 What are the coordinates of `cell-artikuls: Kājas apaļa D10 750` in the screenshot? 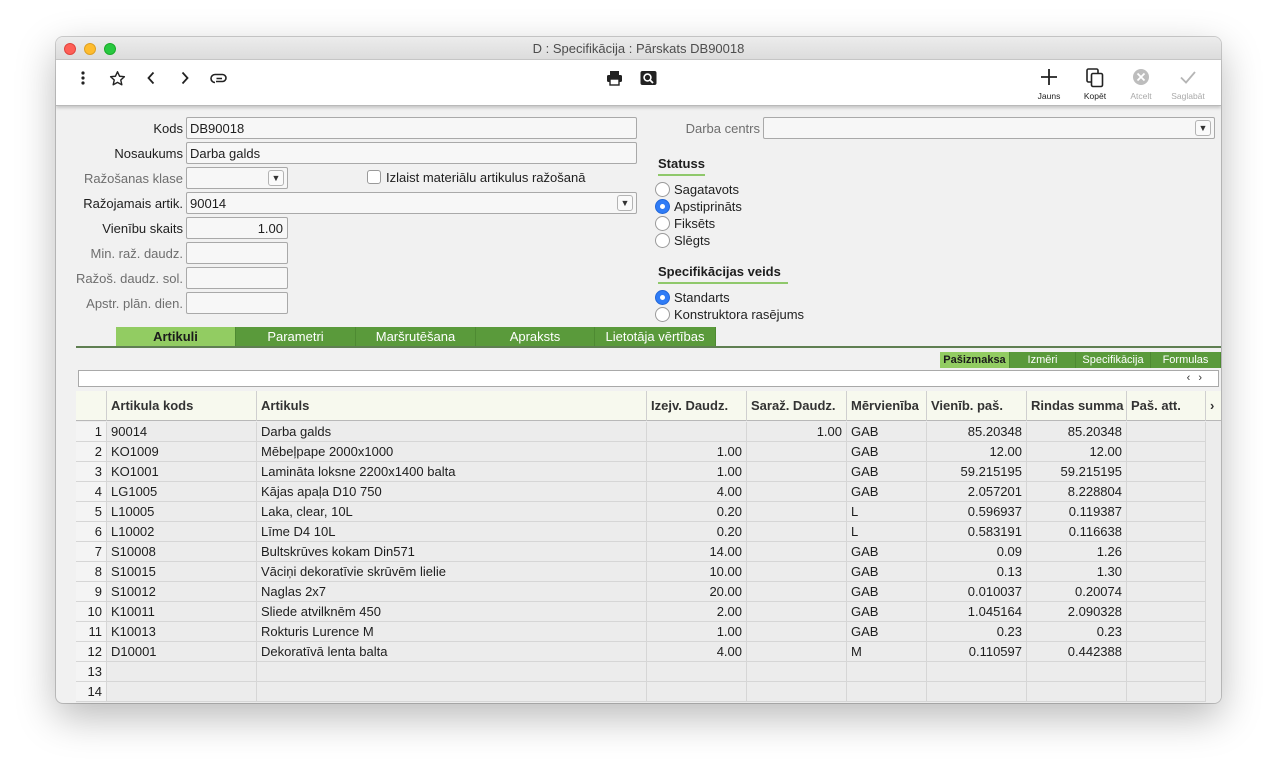 It's located at (452, 492).